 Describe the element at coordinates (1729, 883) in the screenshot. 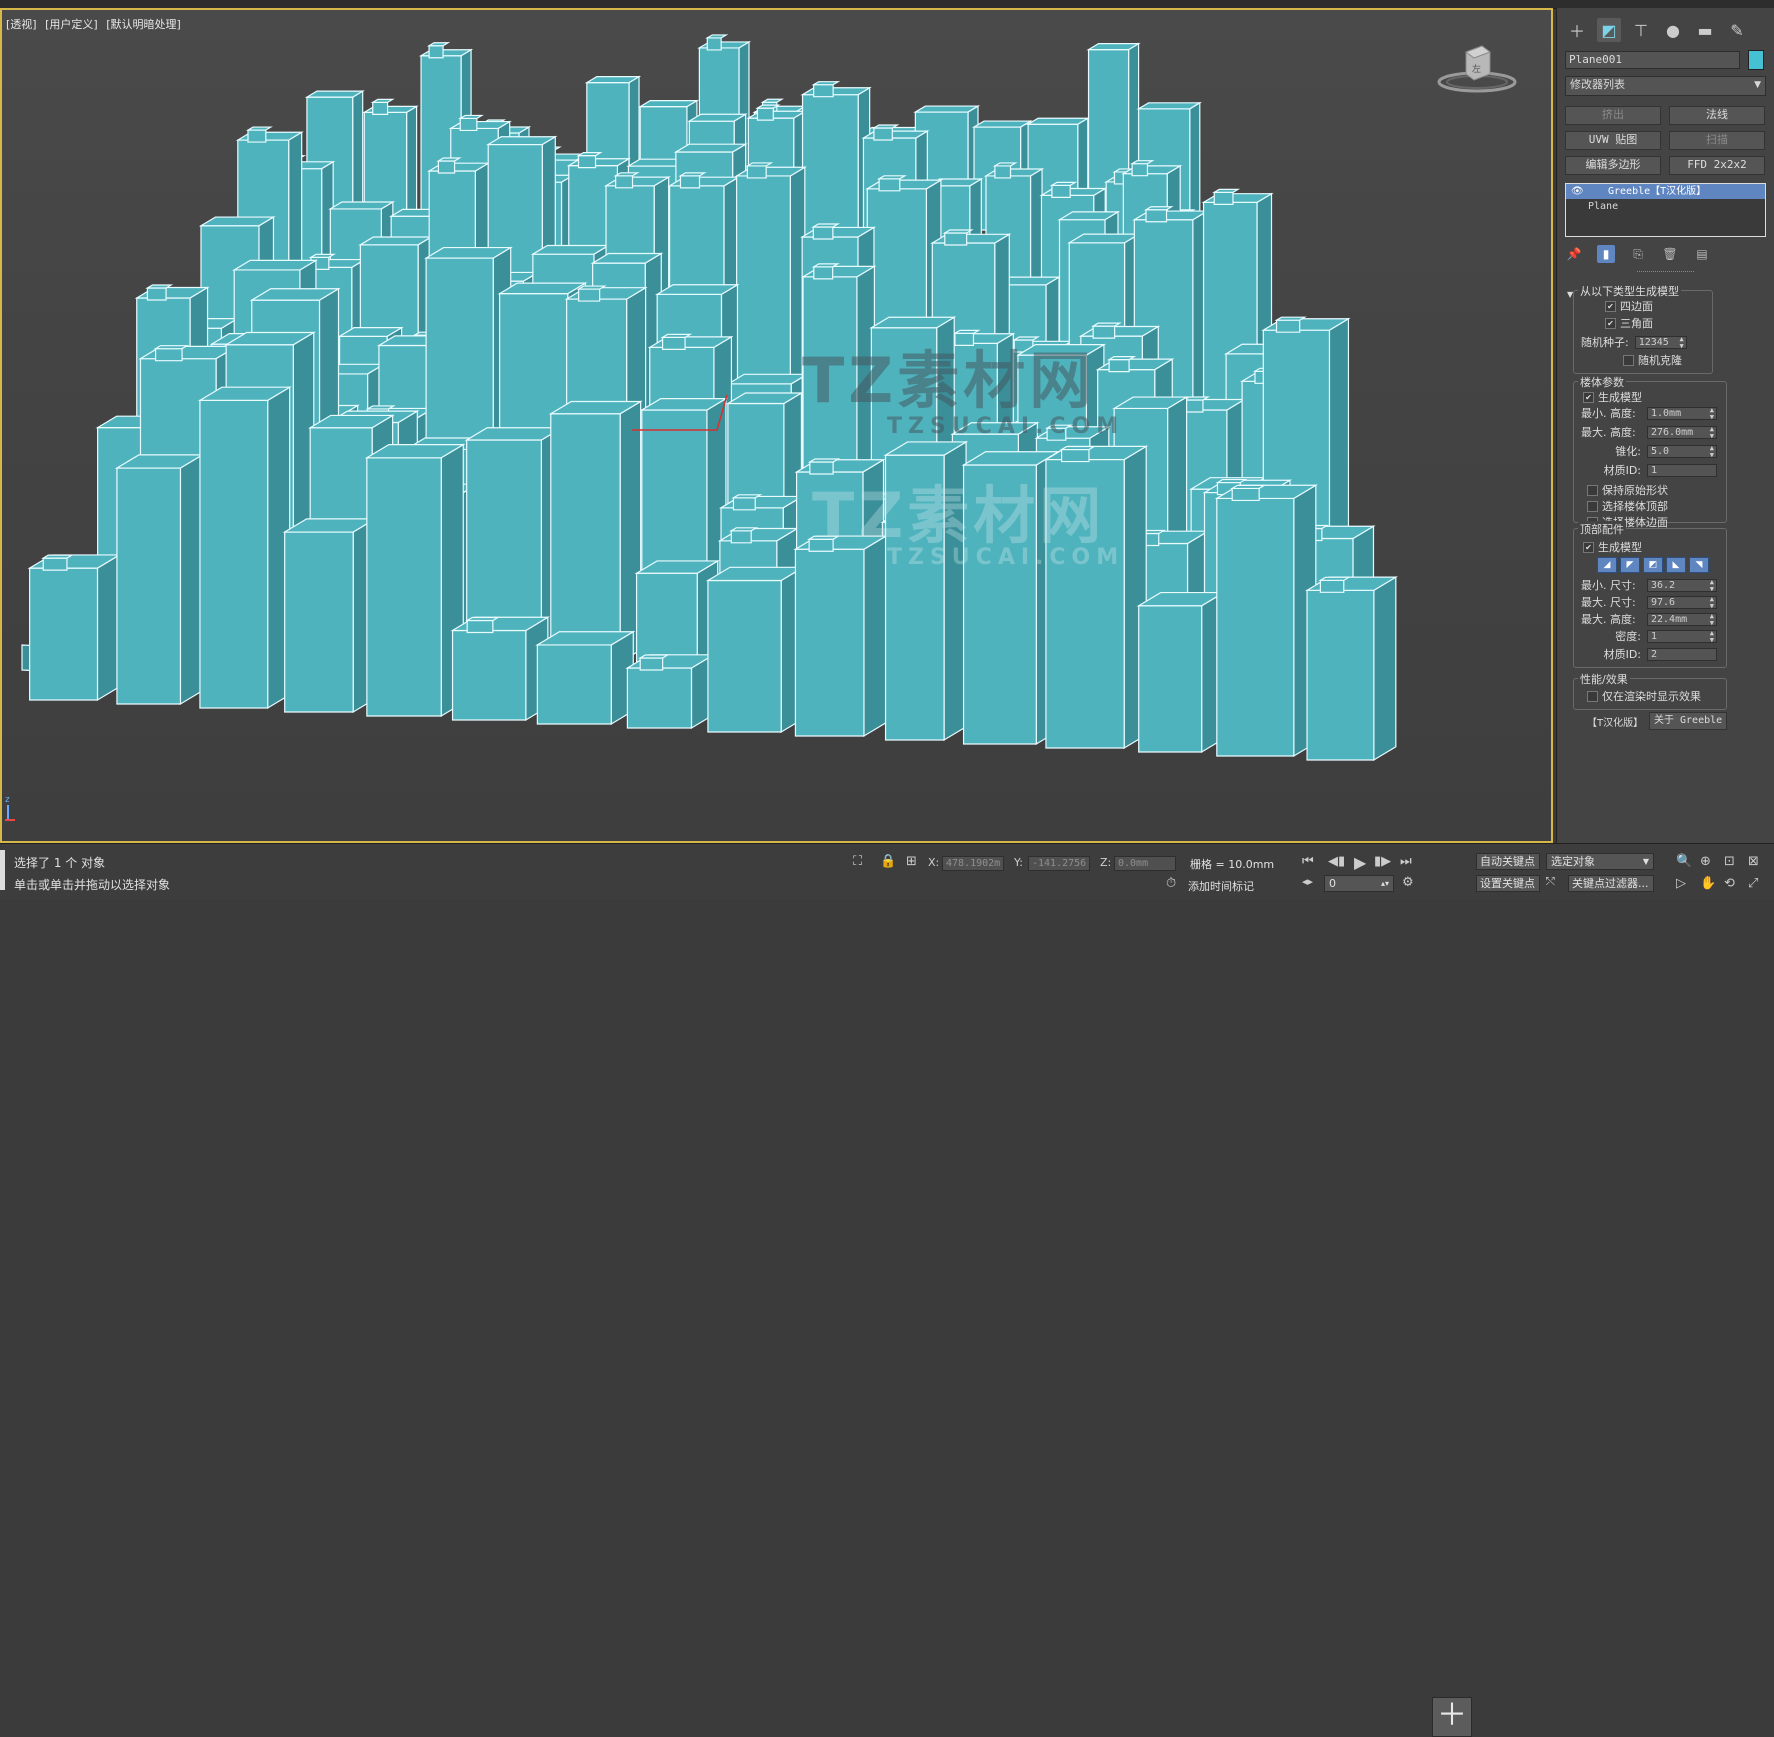

I see `orbit-icon: ⟲` at that location.